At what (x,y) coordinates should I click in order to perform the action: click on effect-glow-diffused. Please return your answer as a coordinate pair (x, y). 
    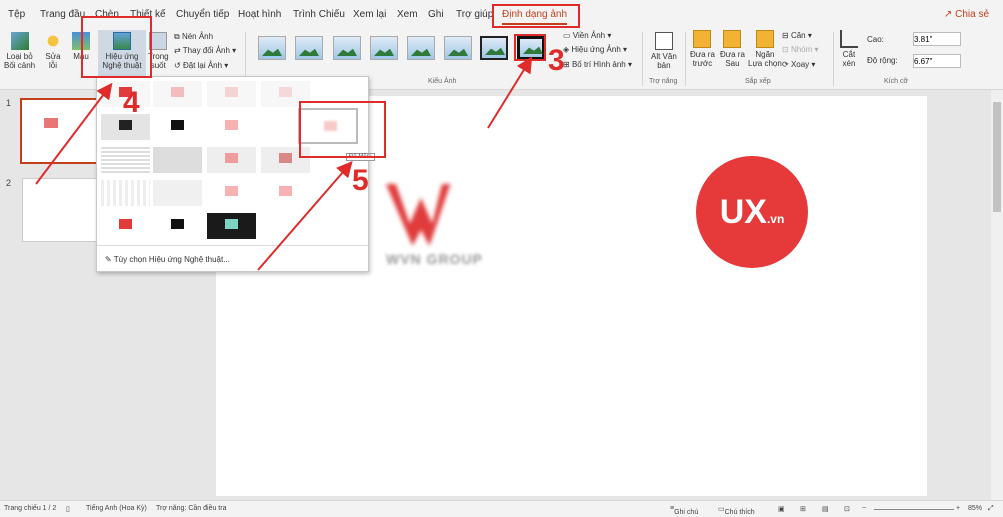
    Looking at the image, I should click on (177, 160).